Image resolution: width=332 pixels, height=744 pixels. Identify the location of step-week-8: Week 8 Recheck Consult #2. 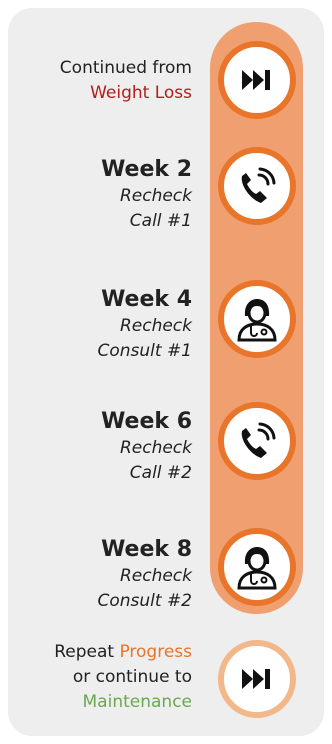
(144, 575).